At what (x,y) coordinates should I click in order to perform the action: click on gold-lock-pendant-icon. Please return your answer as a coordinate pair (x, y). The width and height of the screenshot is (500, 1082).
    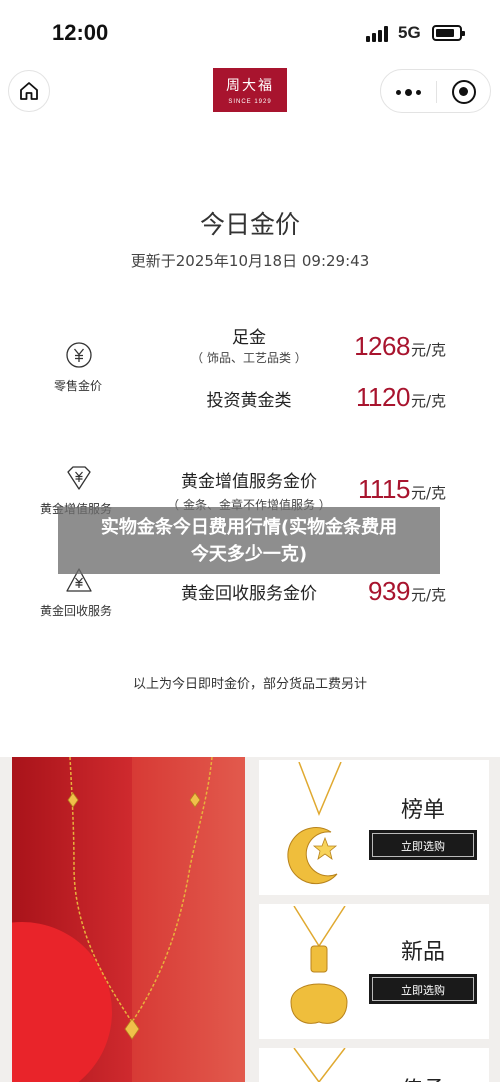
    Looking at the image, I should click on (319, 965).